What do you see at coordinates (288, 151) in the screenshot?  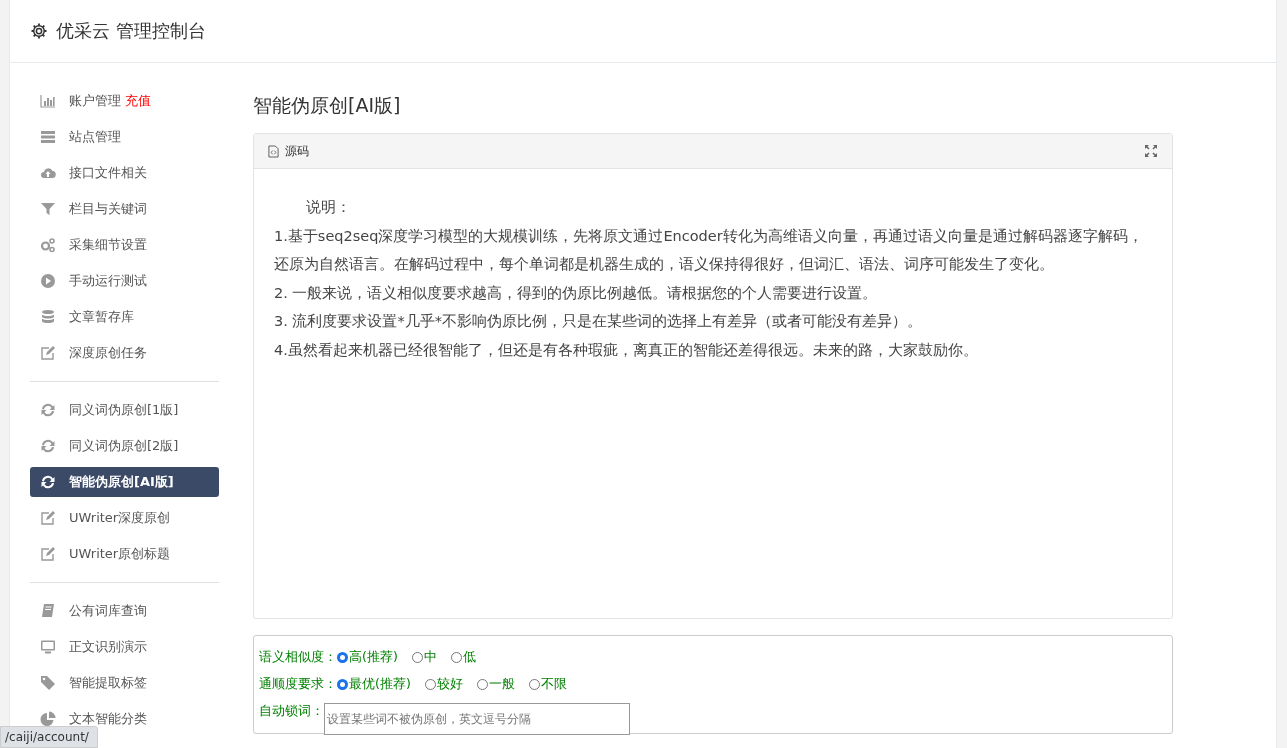 I see `source-tab: 源码` at bounding box center [288, 151].